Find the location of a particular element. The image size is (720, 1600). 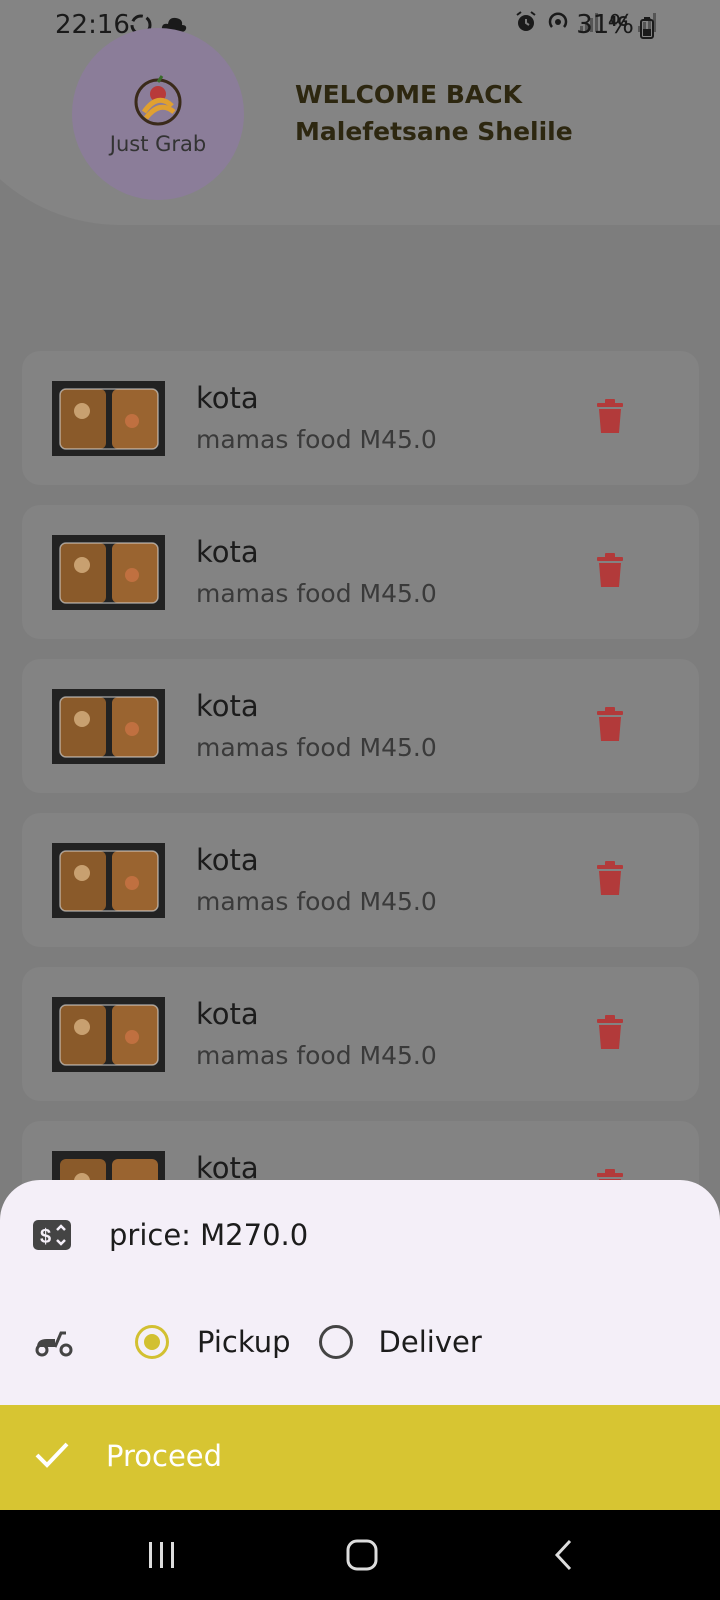

pickup-label: Pickup is located at coordinates (244, 1342).